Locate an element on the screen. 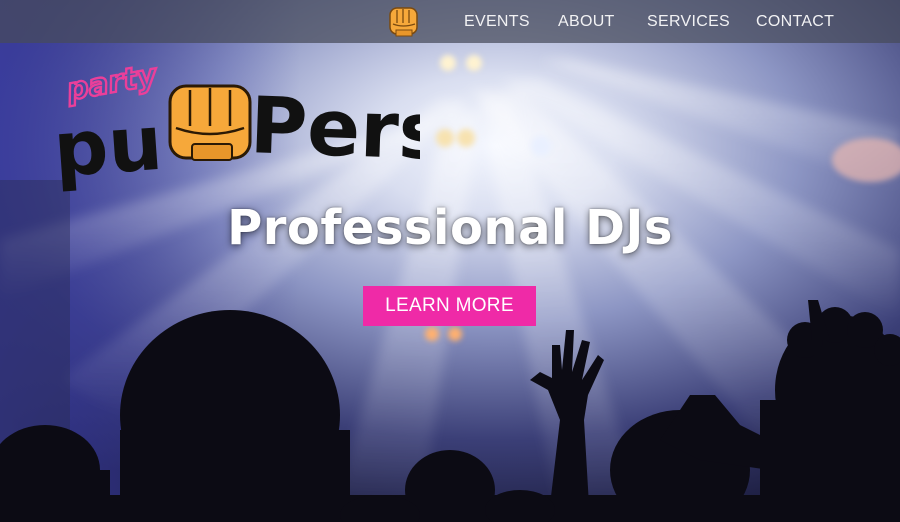 This screenshot has width=900, height=522. logo-fist-icon is located at coordinates (210, 122).